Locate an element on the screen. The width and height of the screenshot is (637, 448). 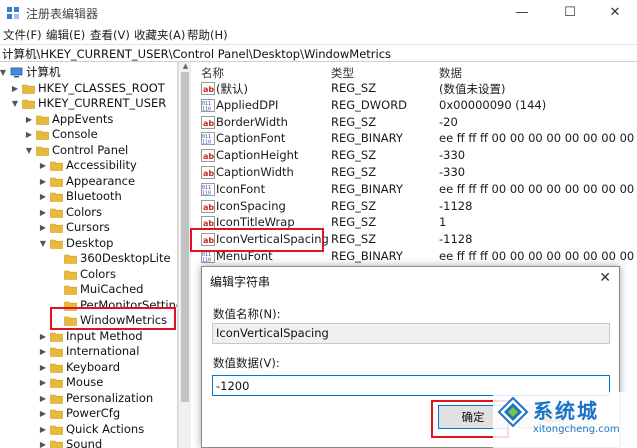
tree-item-label: Control Panel is located at coordinates (90, 149).